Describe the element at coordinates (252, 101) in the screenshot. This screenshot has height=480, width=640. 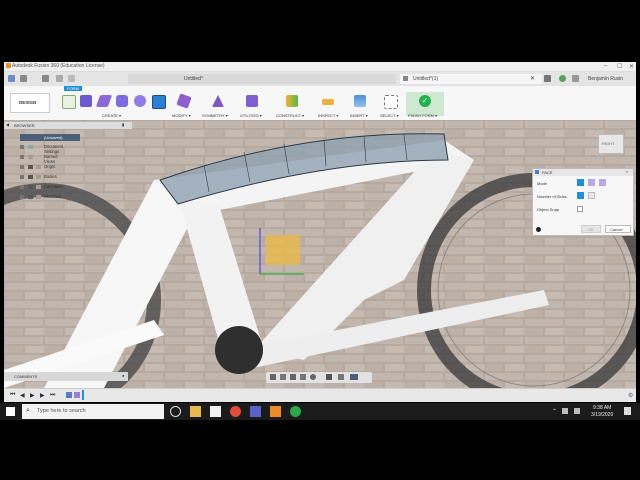
I see `utilities-icon` at that location.